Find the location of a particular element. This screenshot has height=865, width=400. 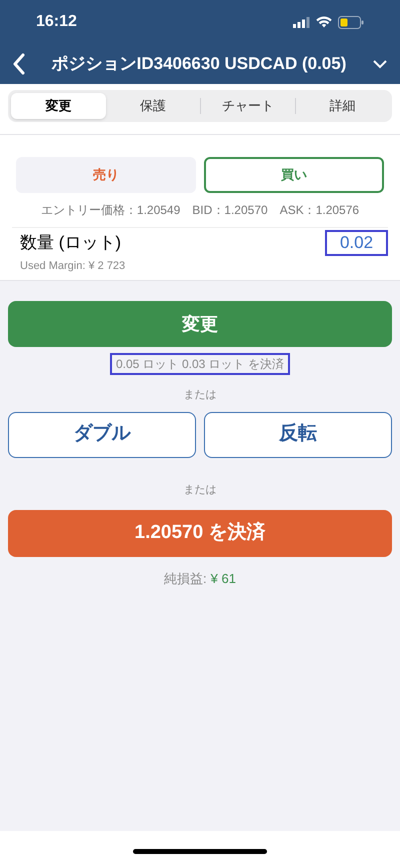

quantity-label: 数量 (ロット) is located at coordinates (71, 243).